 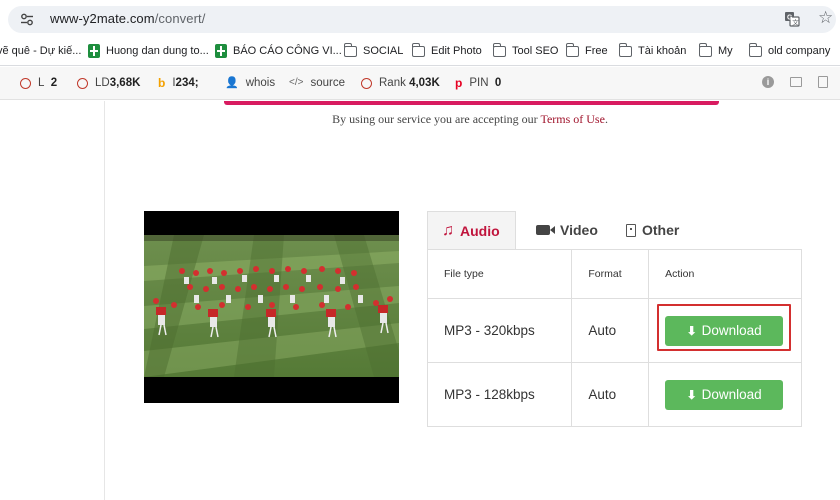 I want to click on column-header-format: Format, so click(x=610, y=274).